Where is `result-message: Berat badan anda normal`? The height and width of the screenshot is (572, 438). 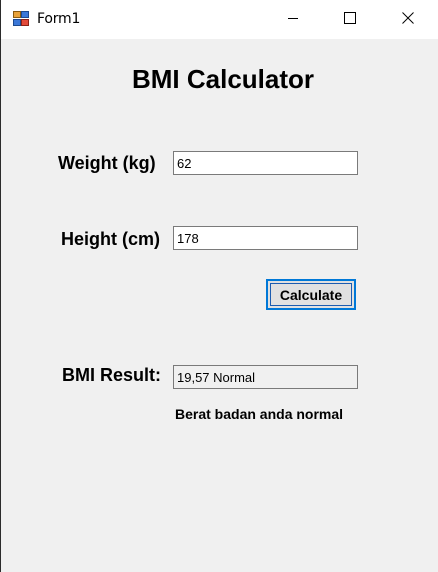
result-message: Berat badan anda normal is located at coordinates (259, 414).